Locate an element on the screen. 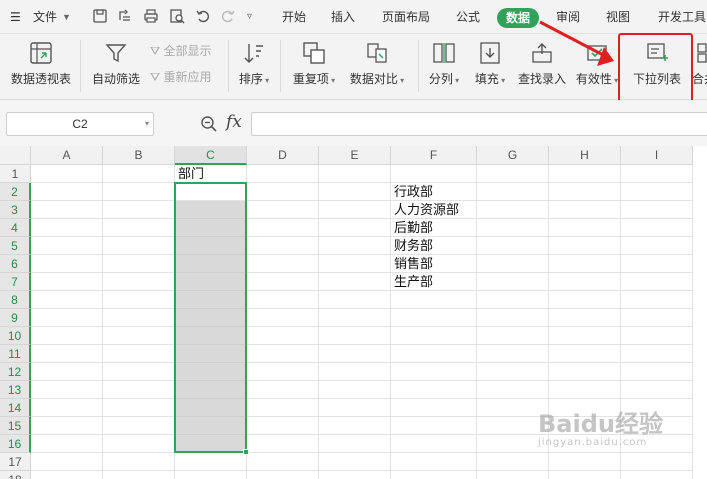 The width and height of the screenshot is (707, 479). cell-i4 is located at coordinates (657, 228).